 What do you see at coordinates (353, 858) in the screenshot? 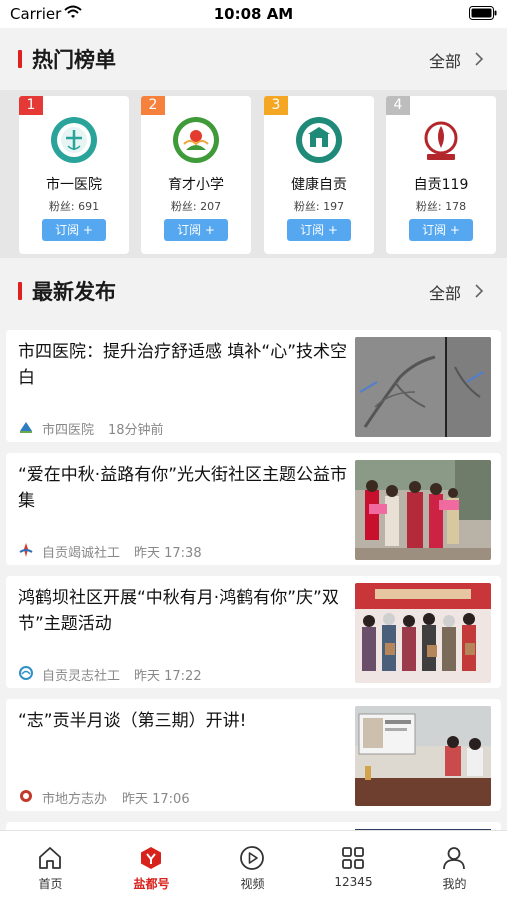
I see `grid-icon` at bounding box center [353, 858].